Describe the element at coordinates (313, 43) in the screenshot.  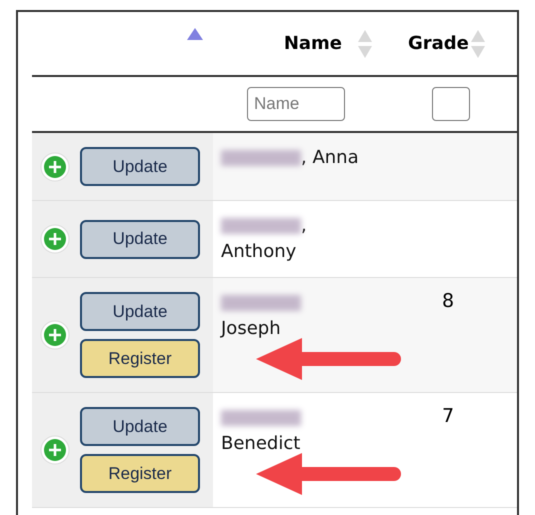
I see `column-header: Name` at that location.